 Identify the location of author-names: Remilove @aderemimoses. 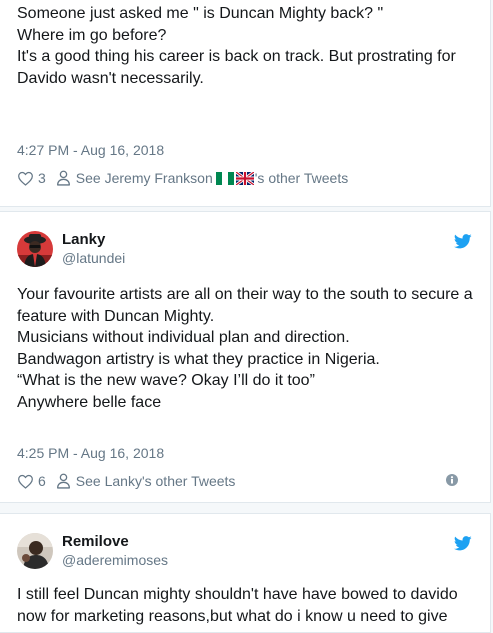
(115, 550).